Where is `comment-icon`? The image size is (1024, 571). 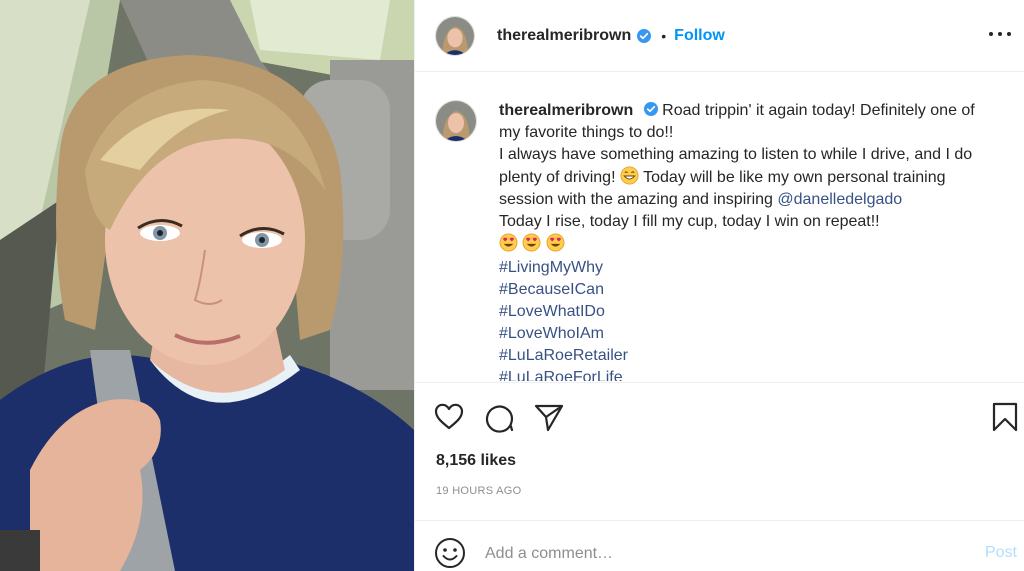
comment-icon is located at coordinates (499, 417).